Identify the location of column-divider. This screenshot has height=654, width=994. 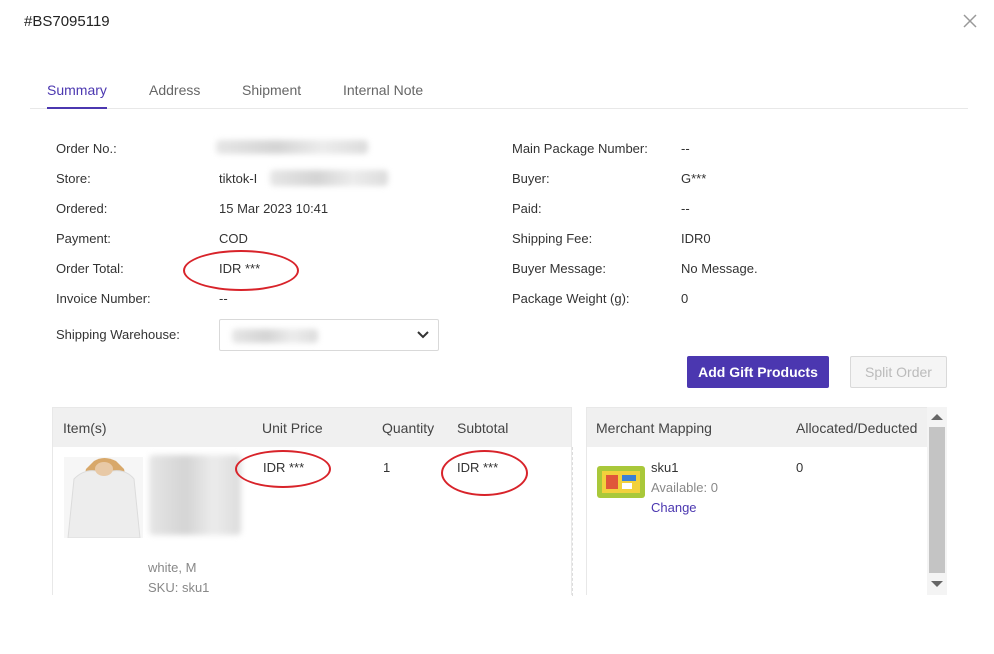
(572, 521).